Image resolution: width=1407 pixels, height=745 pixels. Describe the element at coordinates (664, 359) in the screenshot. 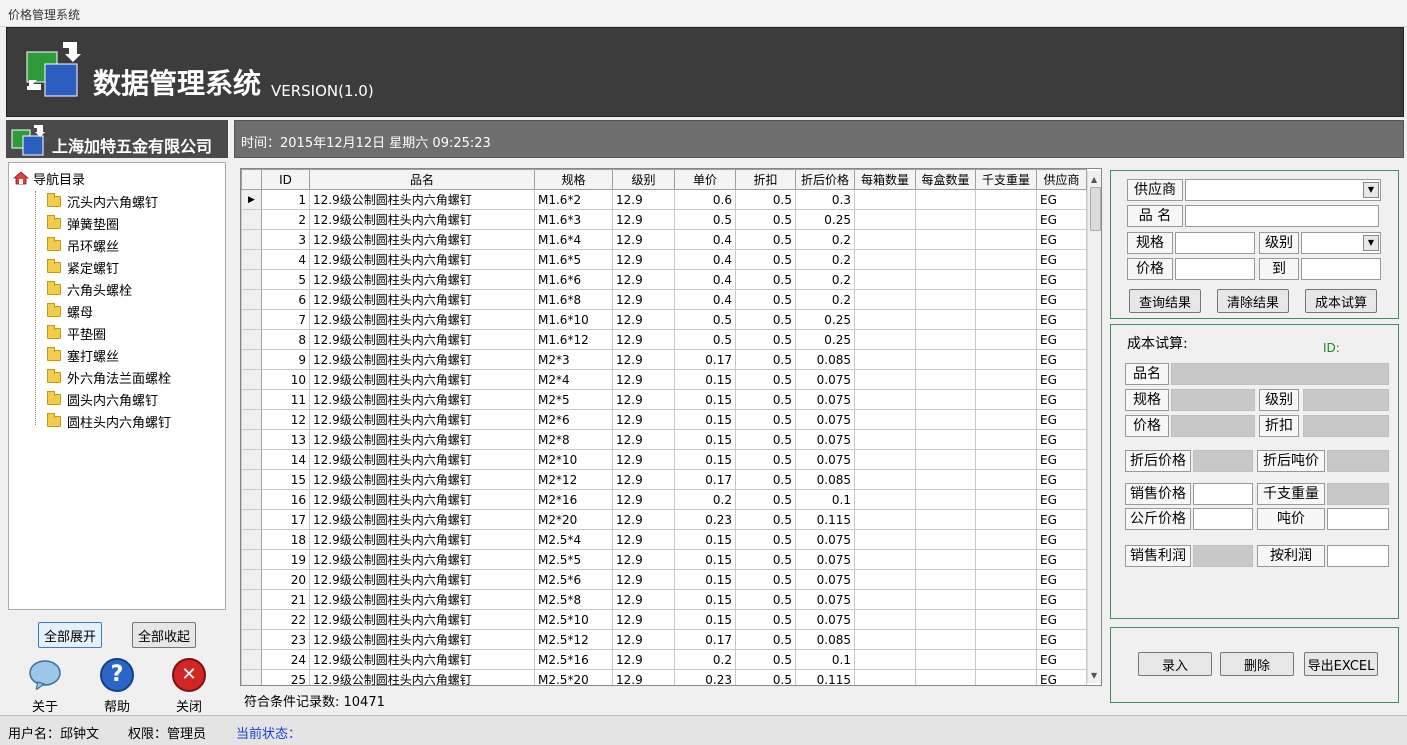

I see `table-row: 9 12.9级公制圆柱头内六角螺钉 M2*3 12.9 0.17 0.5 0.085 EG` at that location.